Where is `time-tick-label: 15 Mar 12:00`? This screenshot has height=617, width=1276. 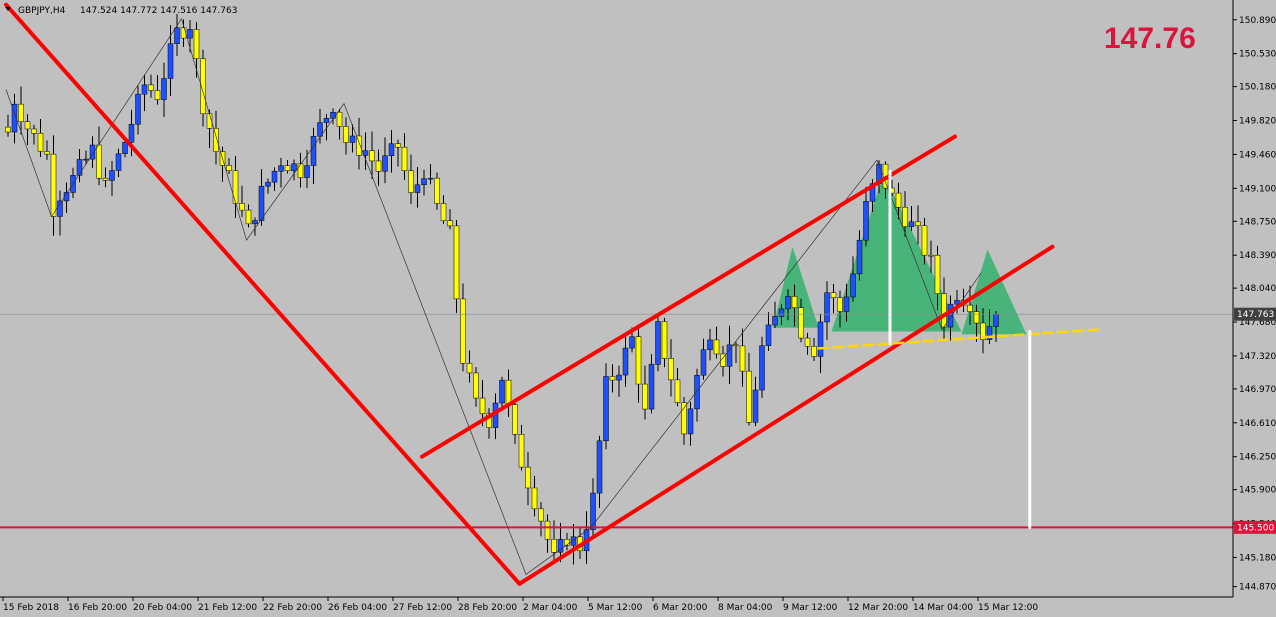 time-tick-label: 15 Mar 12:00 is located at coordinates (1008, 608).